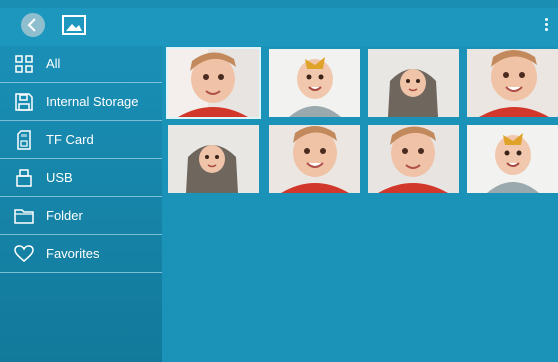  I want to click on sidebar-item-all: All, so click(81, 64).